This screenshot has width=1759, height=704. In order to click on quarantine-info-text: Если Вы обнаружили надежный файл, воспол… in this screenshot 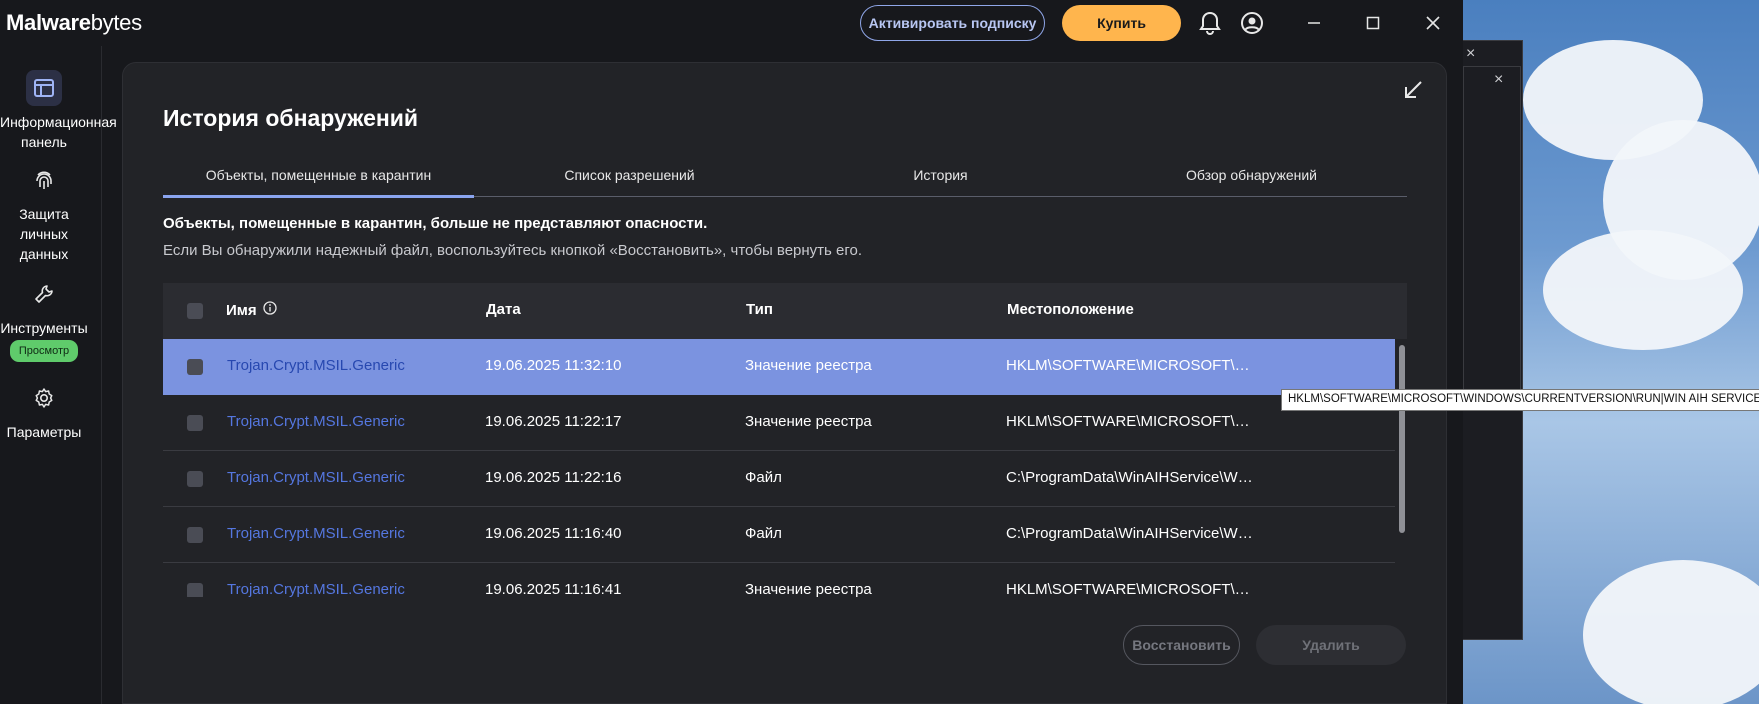, I will do `click(513, 250)`.